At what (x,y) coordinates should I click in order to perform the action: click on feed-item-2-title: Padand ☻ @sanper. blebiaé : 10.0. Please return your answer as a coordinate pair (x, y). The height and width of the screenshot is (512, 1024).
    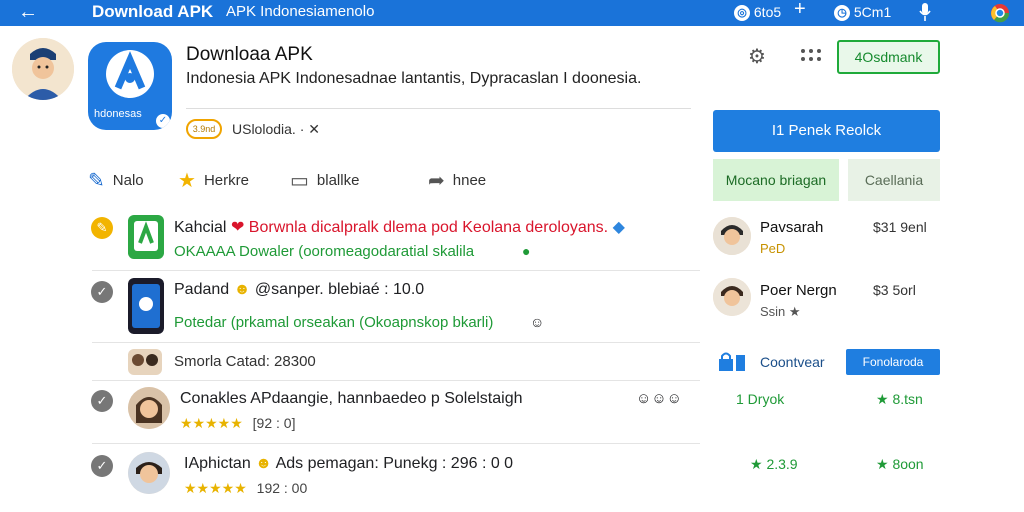
    Looking at the image, I should click on (299, 290).